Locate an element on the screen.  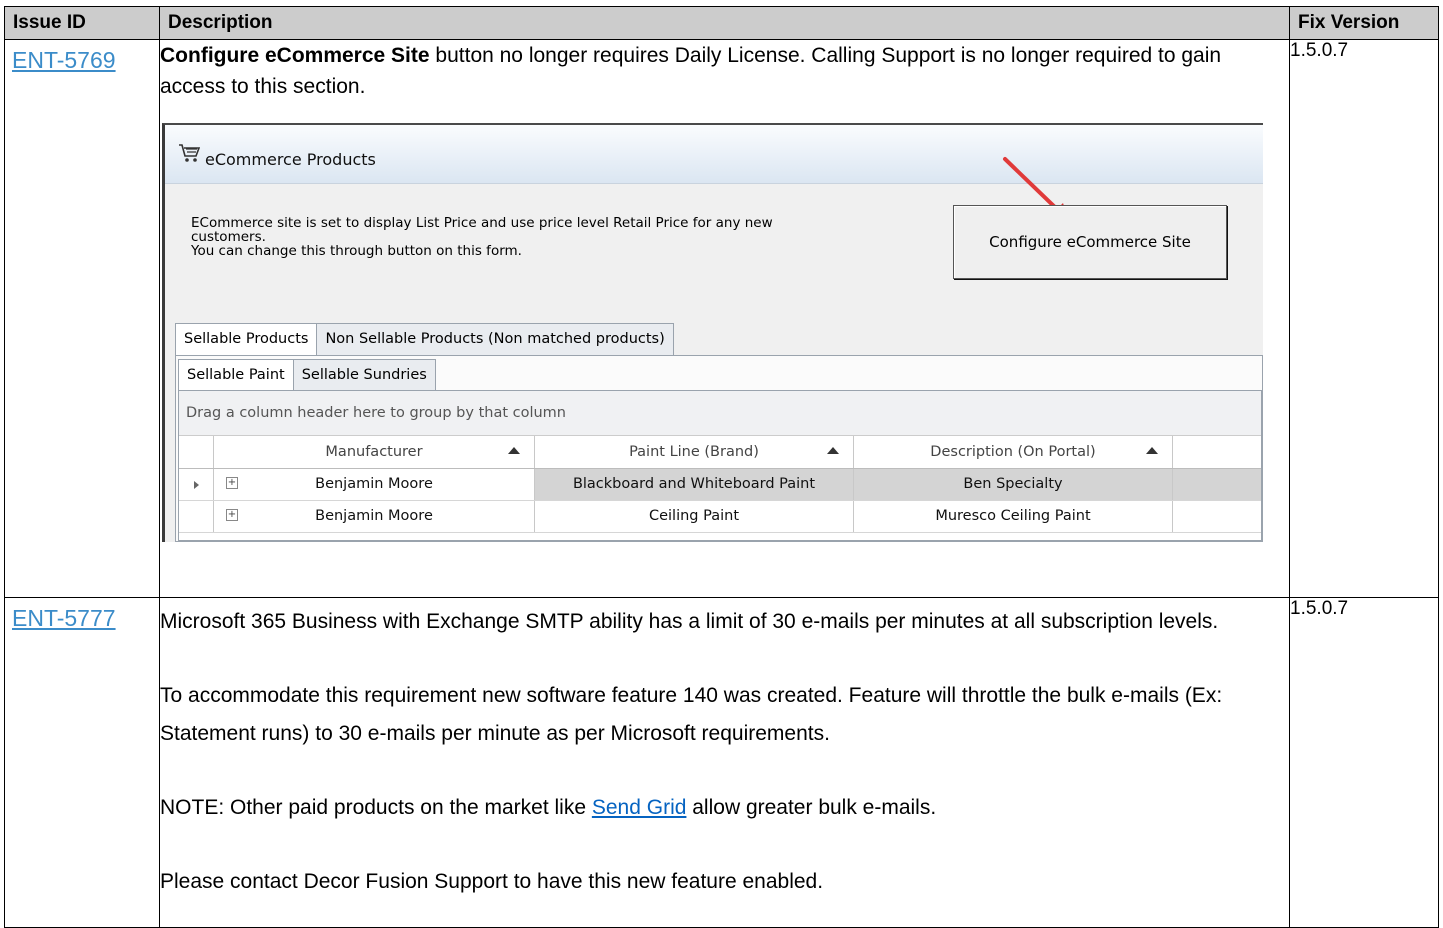
issue-link-ent-5777: ENT-5777 is located at coordinates (82, 615).